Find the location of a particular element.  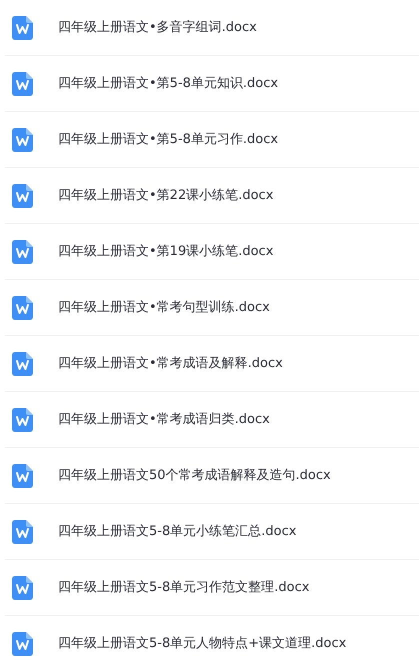

file-name: 四年级上册语文•第5-8单元习作.docx is located at coordinates (168, 140).